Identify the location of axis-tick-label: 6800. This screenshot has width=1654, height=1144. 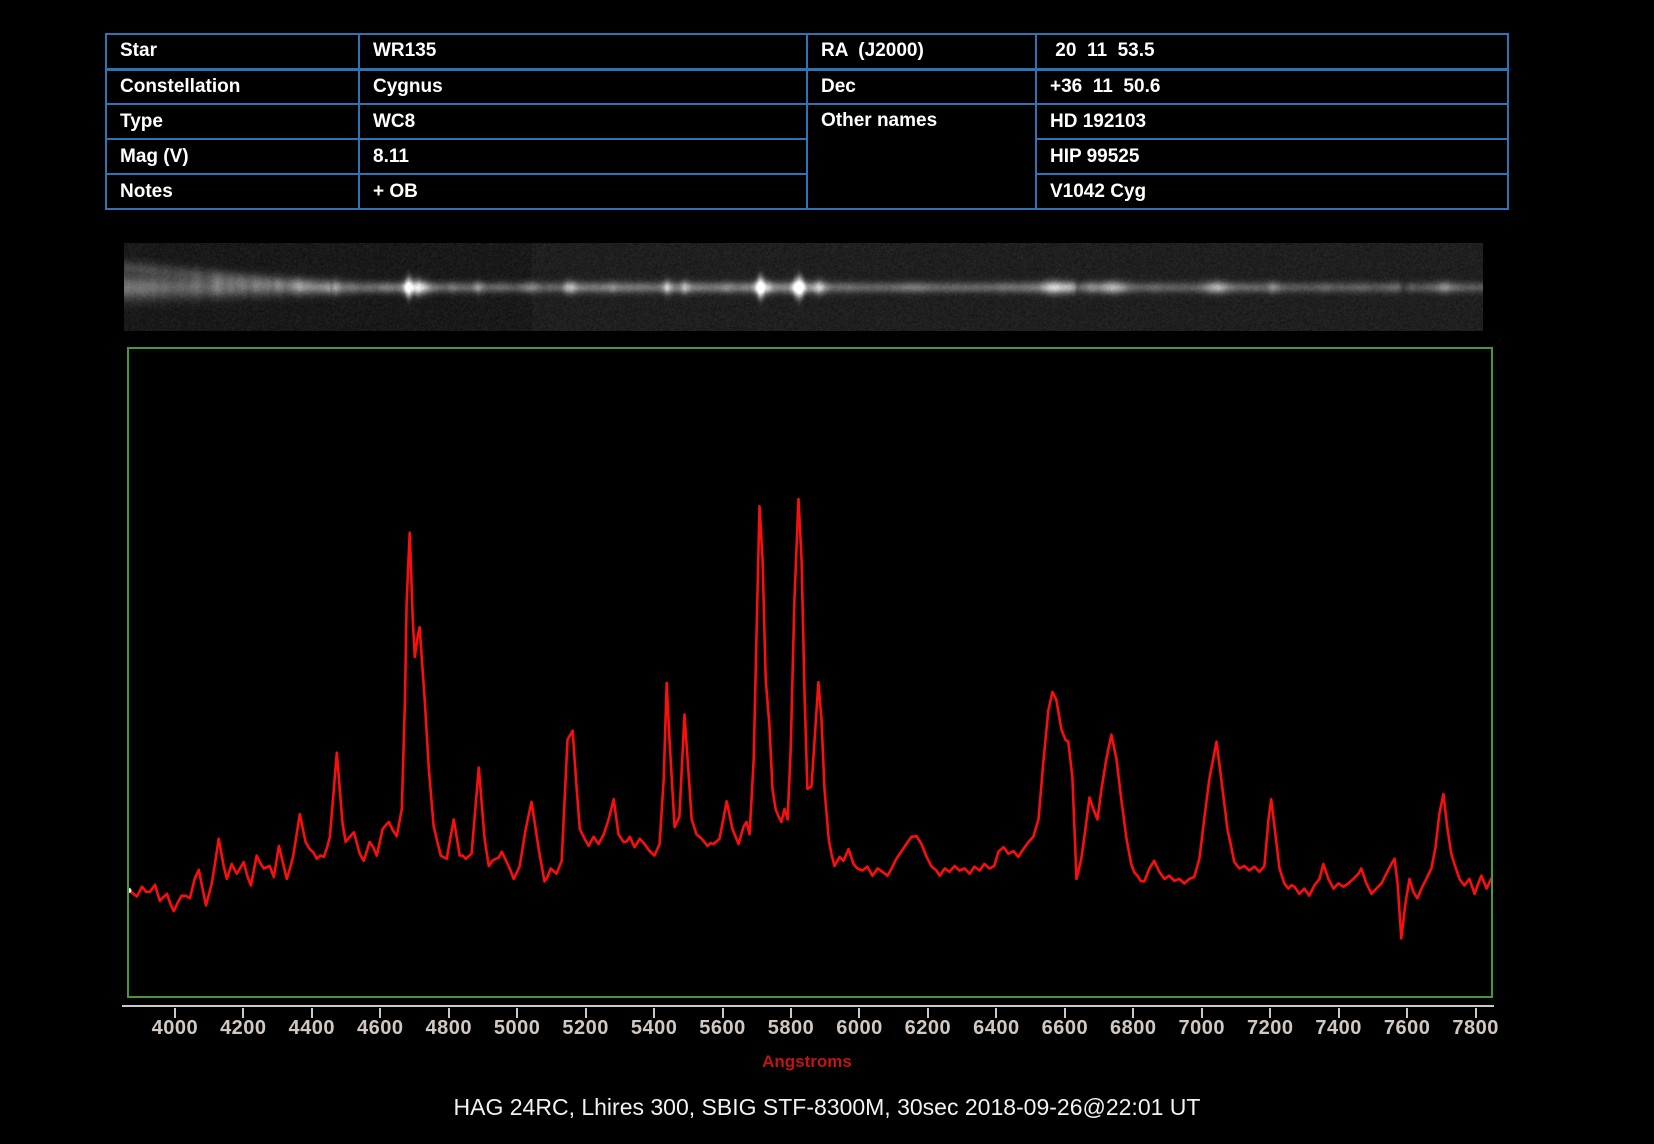
(1133, 1028).